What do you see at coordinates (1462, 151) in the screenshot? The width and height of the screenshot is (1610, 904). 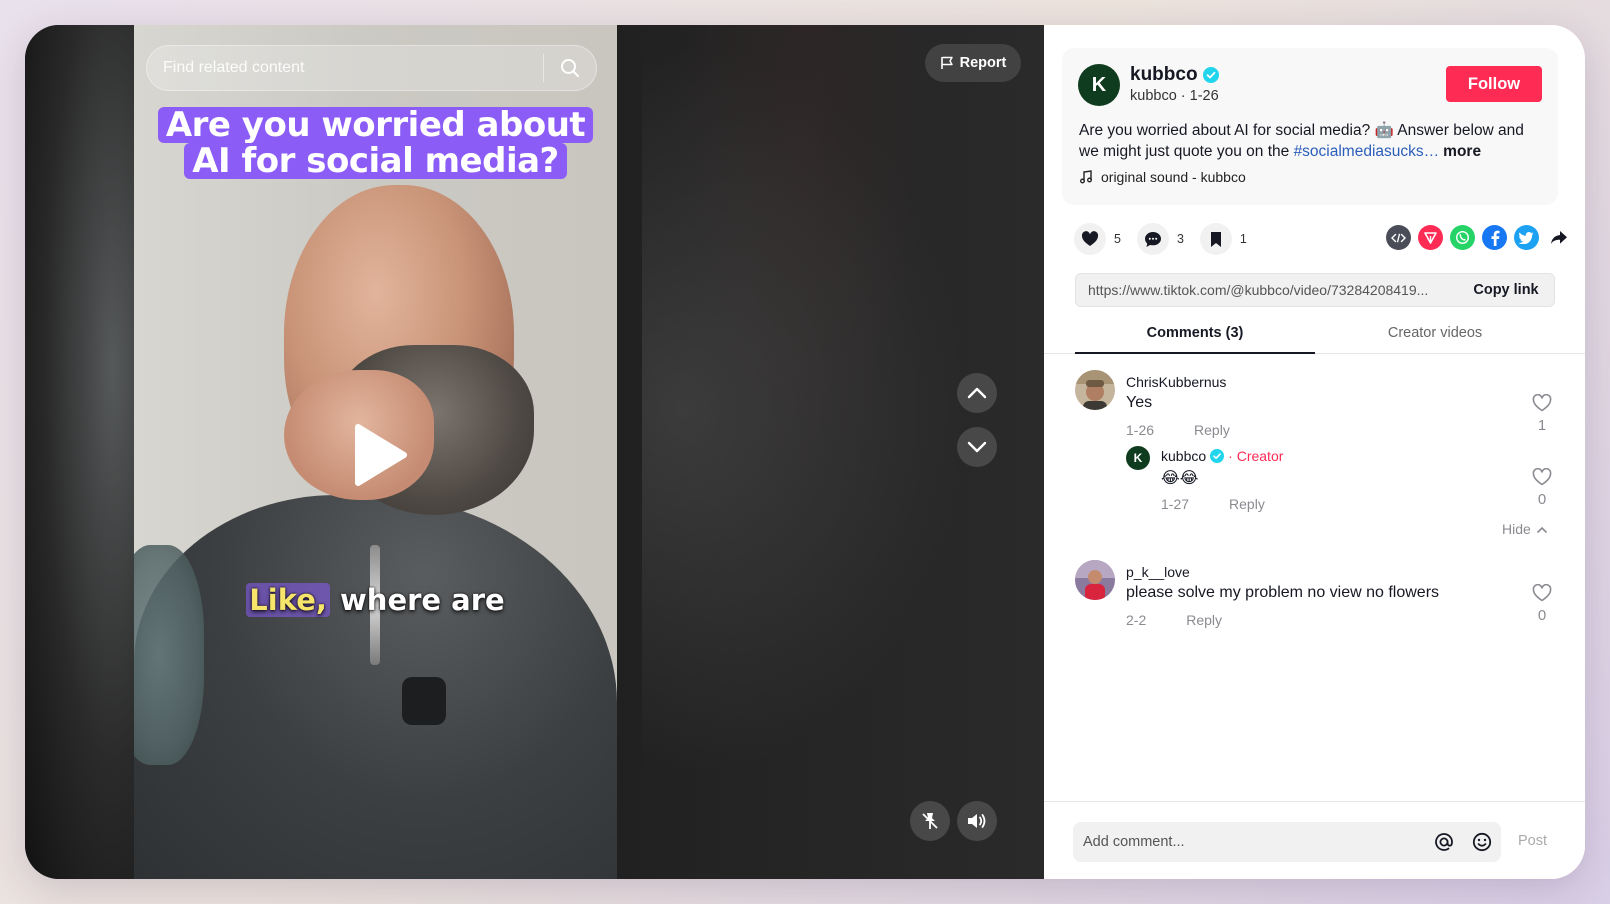 I see `more-button: more` at bounding box center [1462, 151].